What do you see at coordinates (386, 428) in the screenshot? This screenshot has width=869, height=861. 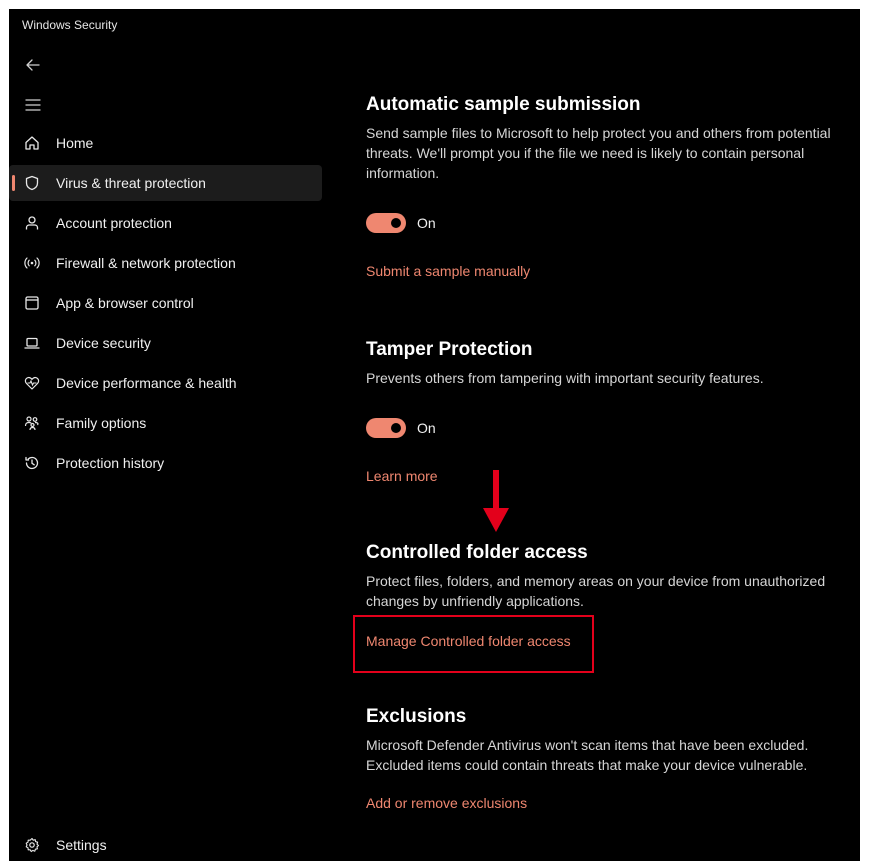 I see `tamper-protection-toggle` at bounding box center [386, 428].